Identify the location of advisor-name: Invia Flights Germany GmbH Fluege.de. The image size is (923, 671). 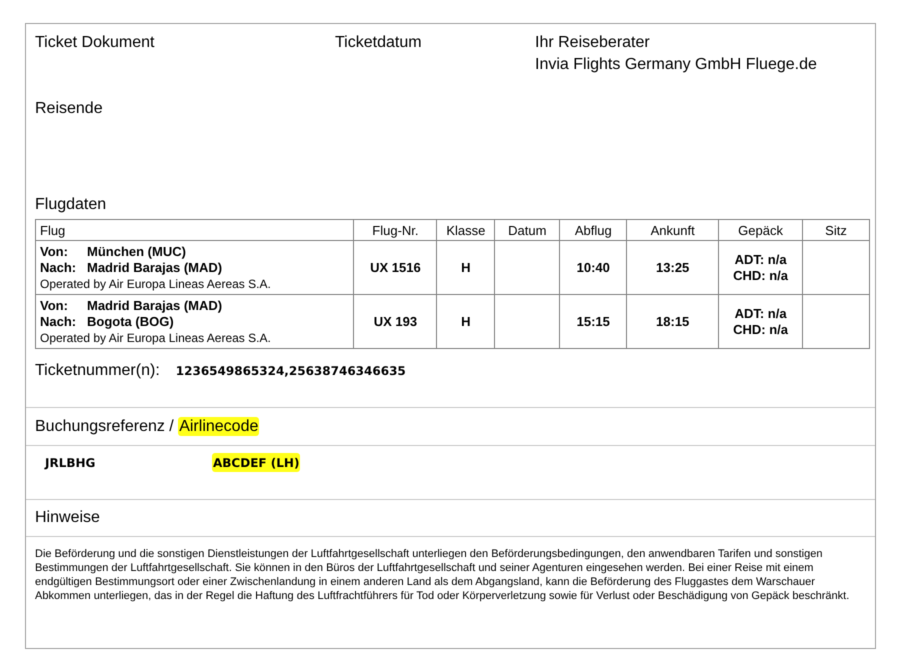
(676, 65).